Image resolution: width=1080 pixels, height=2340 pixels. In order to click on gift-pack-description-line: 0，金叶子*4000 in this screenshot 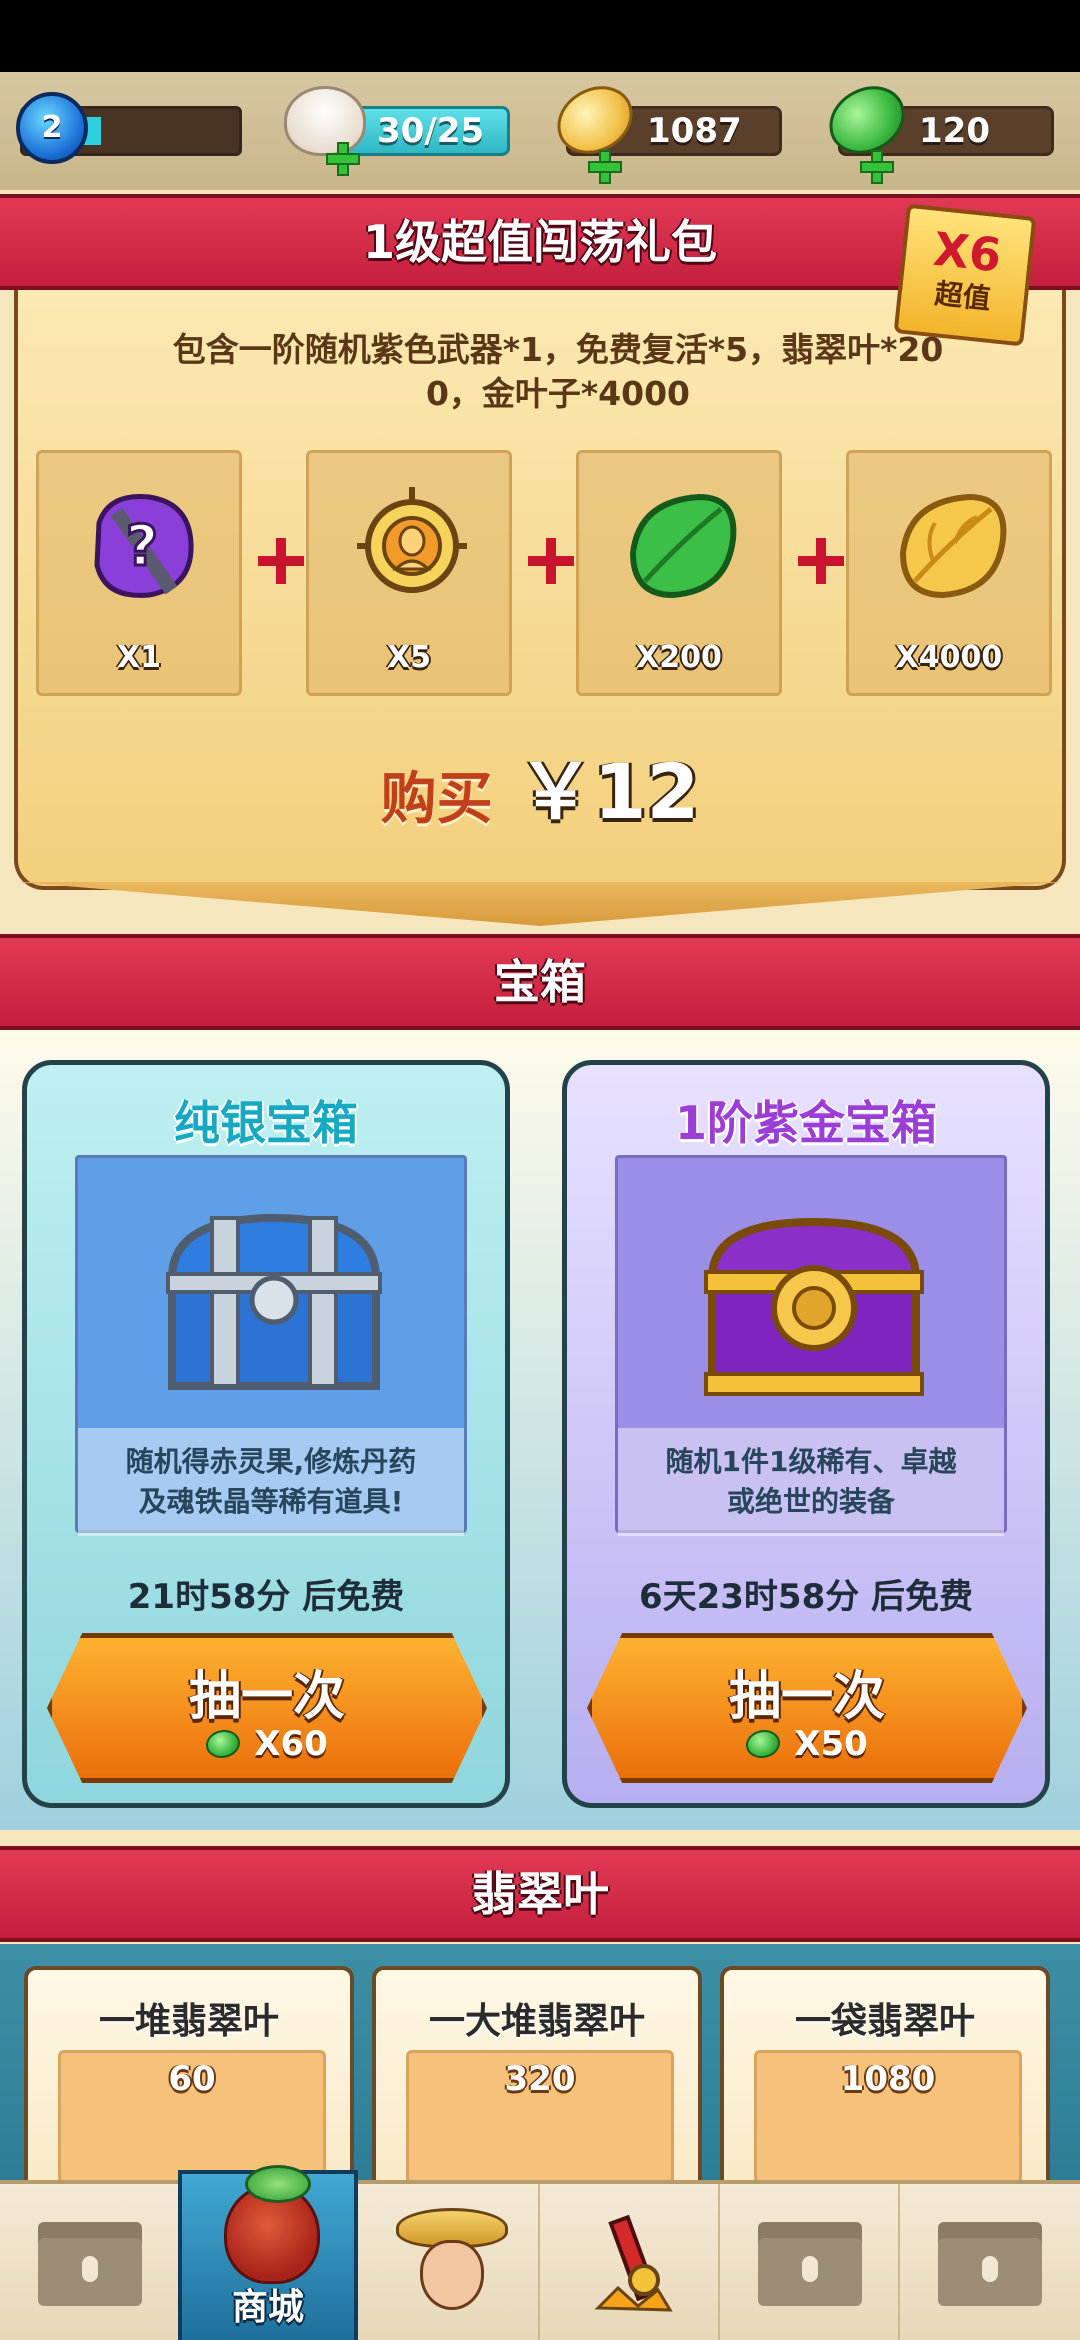, I will do `click(558, 393)`.